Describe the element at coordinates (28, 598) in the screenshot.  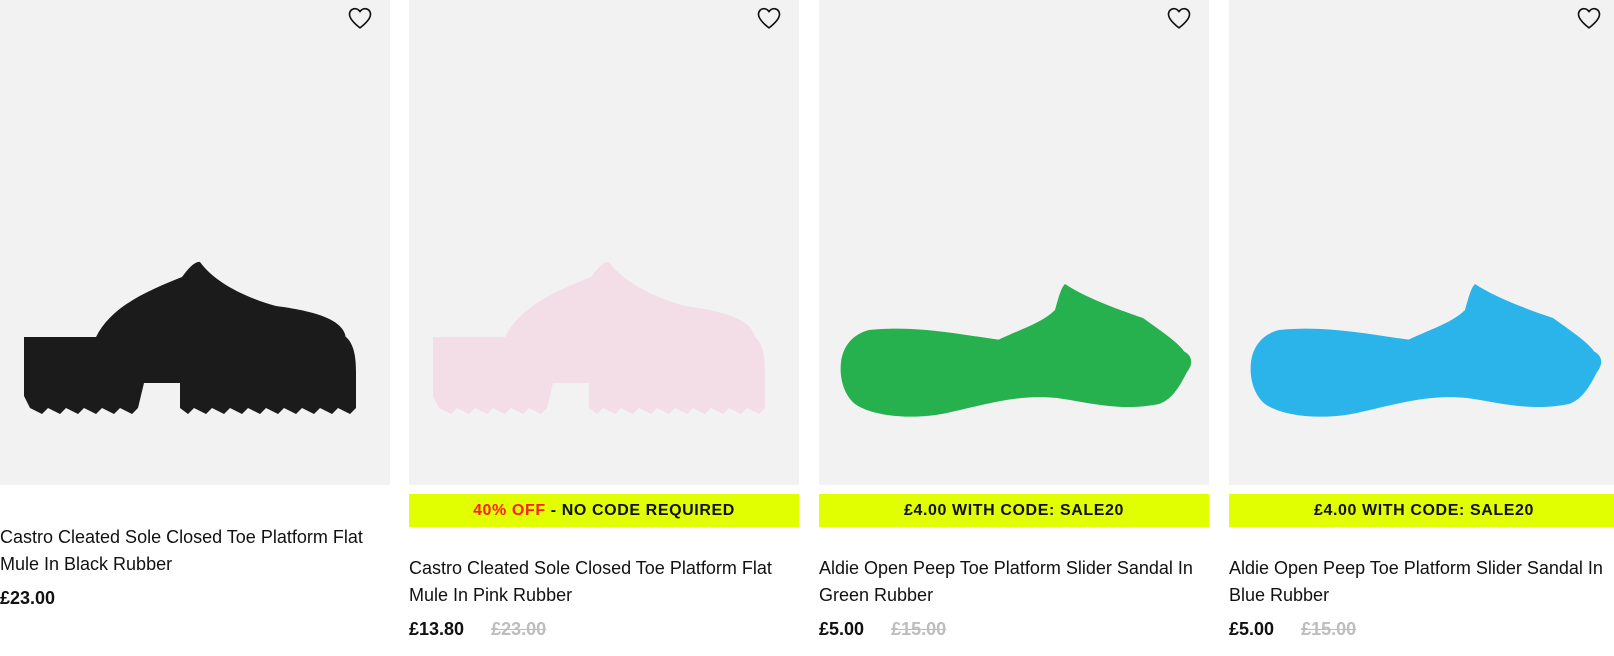
I see `current-price: £23.00` at that location.